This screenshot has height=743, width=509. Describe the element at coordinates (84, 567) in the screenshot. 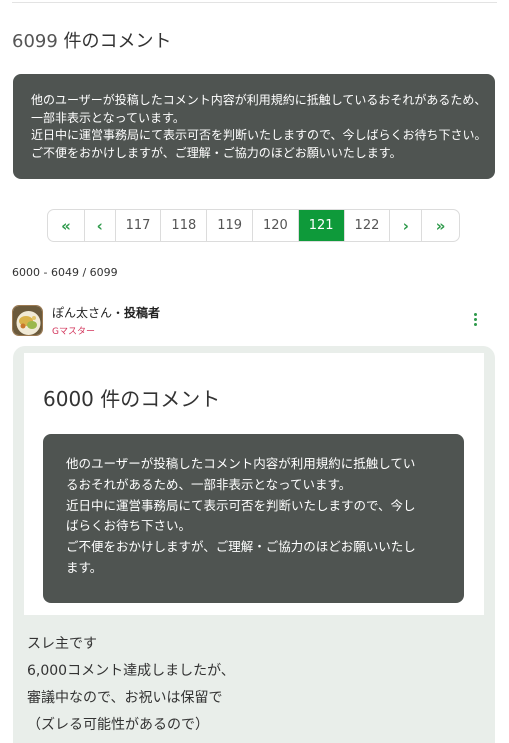

I see `image-notice-line: ます。` at that location.